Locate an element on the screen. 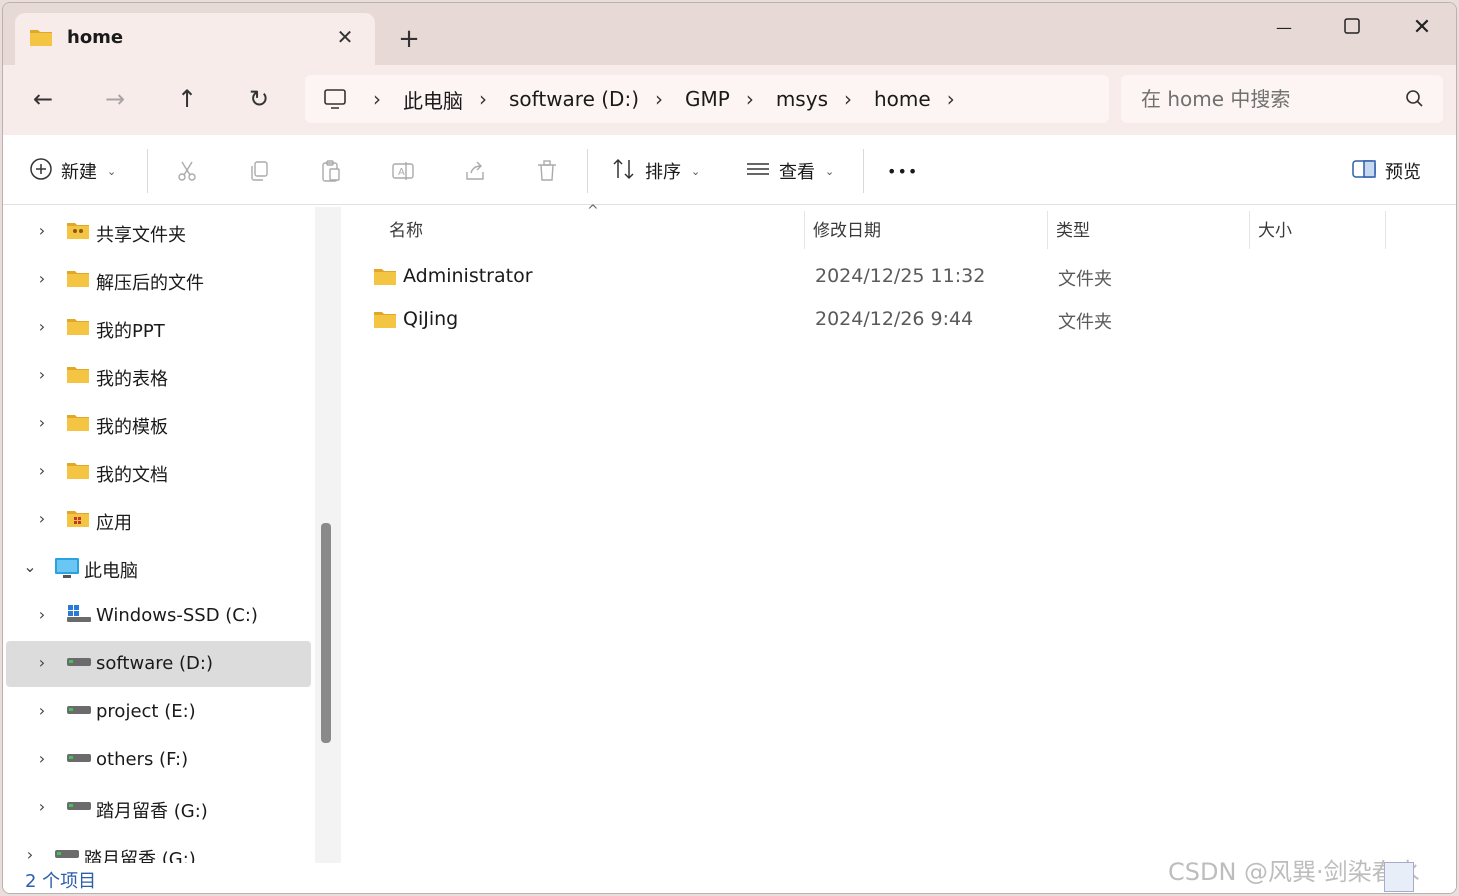 This screenshot has width=1459, height=896. sidebar-item-label: 共享文件夹 is located at coordinates (141, 235).